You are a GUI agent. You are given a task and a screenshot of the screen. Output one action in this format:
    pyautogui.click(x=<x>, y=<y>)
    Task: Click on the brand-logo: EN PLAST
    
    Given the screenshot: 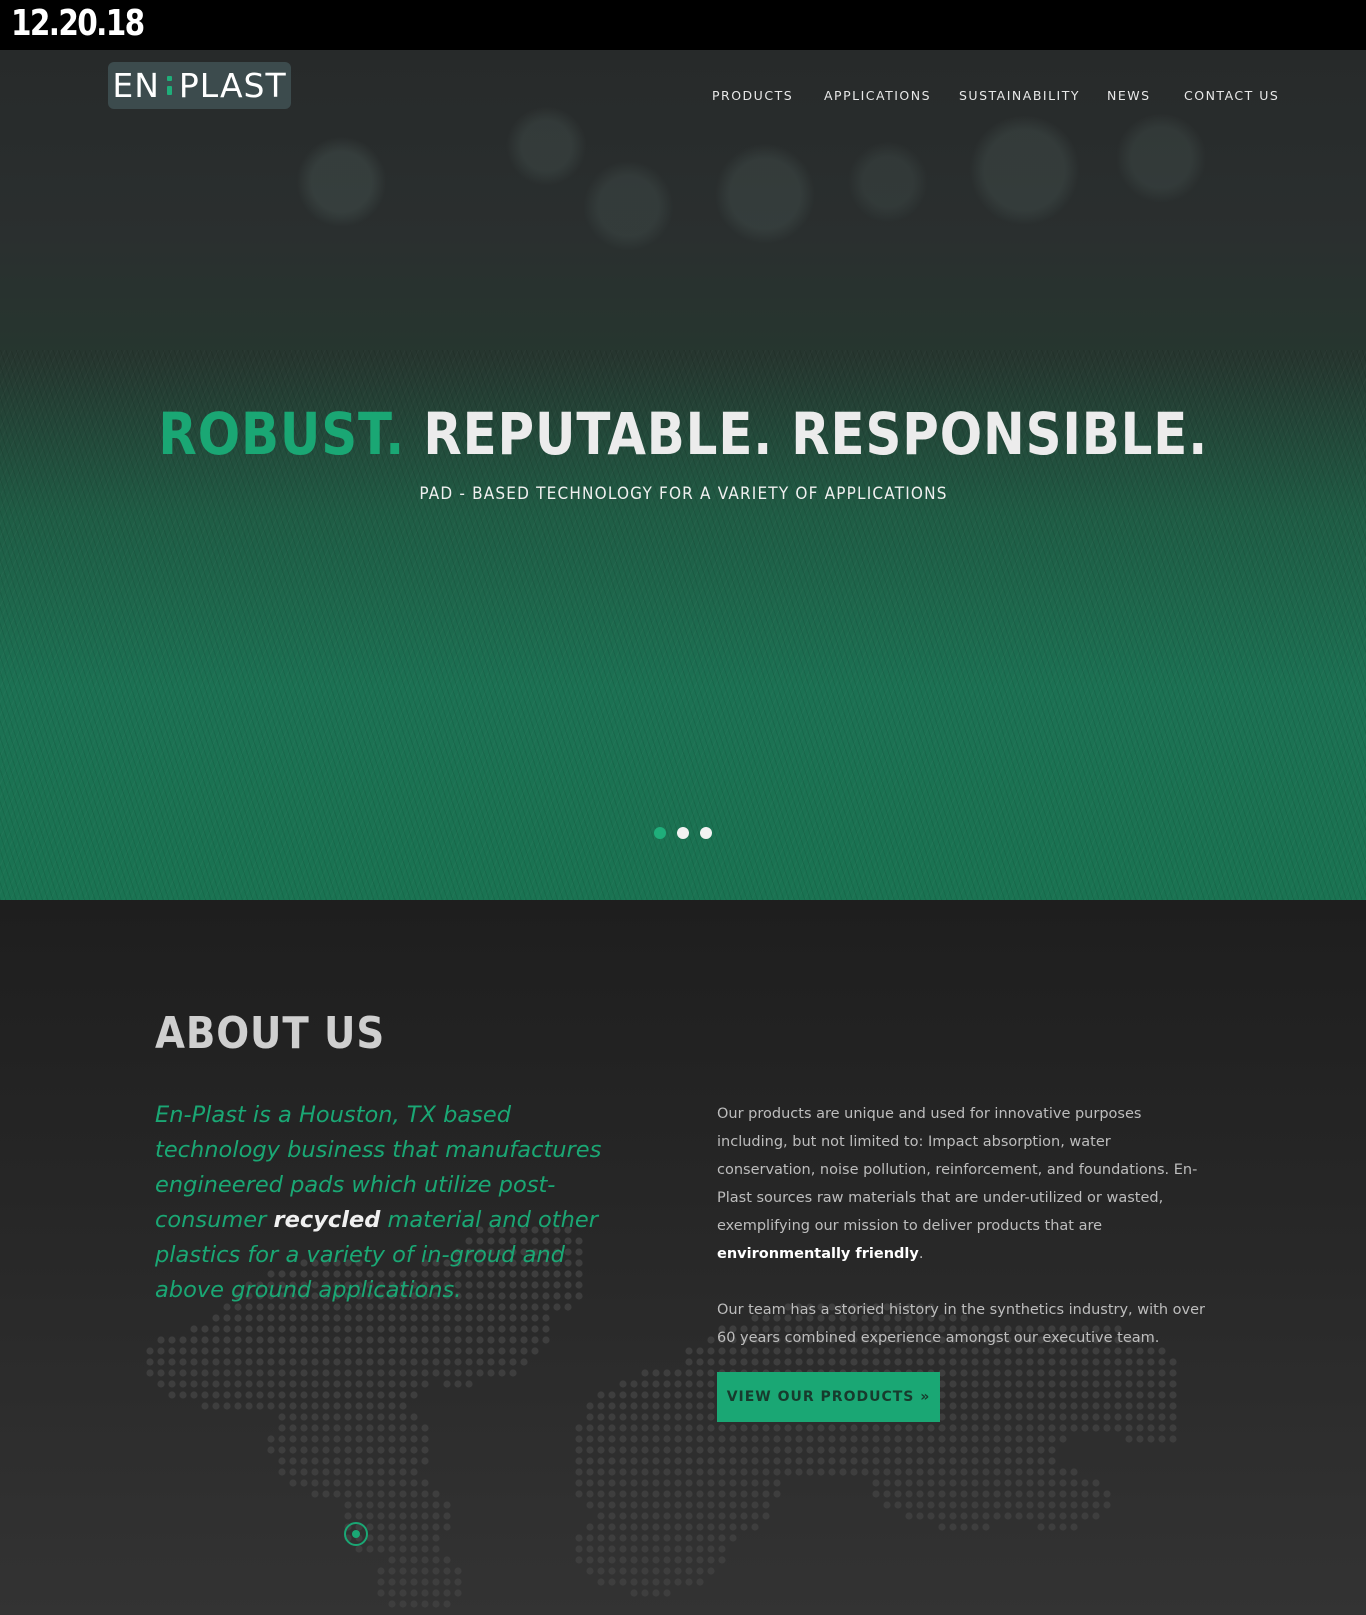 What is the action you would take?
    pyautogui.click(x=199, y=85)
    